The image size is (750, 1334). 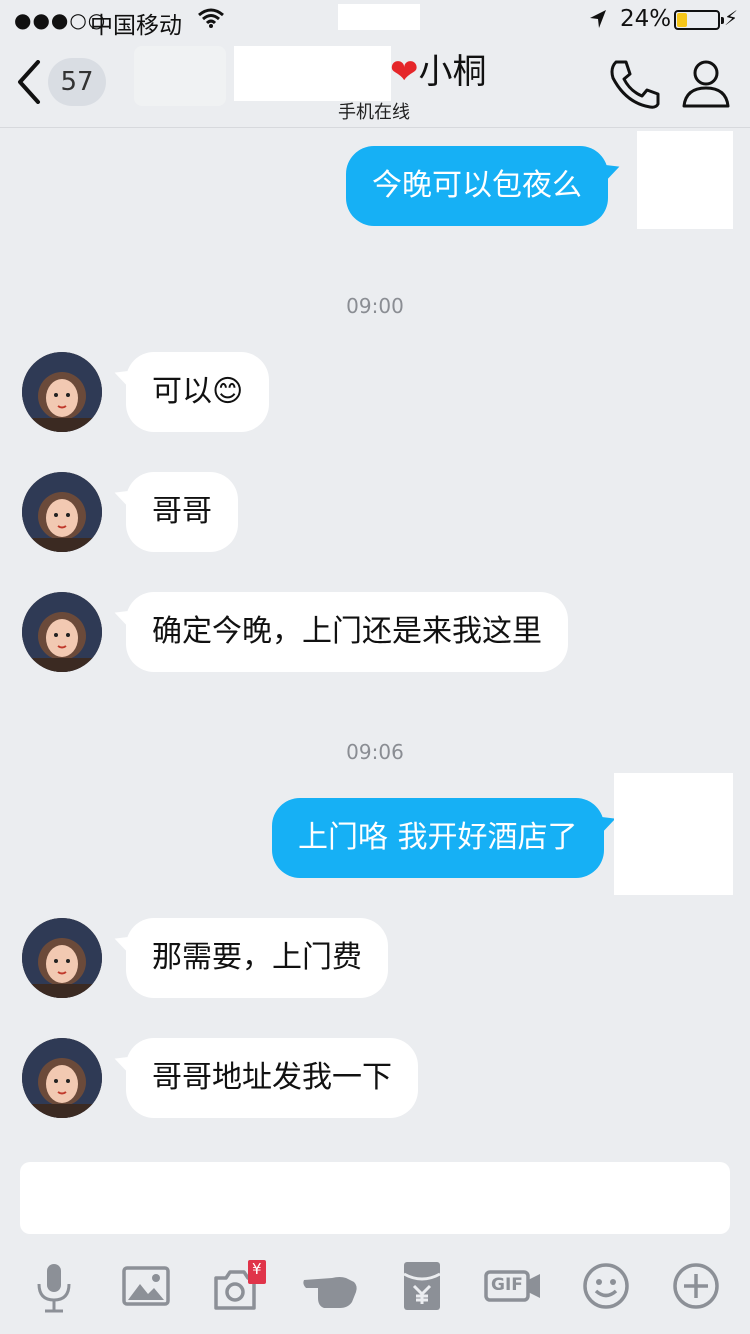 I want to click on plus-icon, so click(x=696, y=1286).